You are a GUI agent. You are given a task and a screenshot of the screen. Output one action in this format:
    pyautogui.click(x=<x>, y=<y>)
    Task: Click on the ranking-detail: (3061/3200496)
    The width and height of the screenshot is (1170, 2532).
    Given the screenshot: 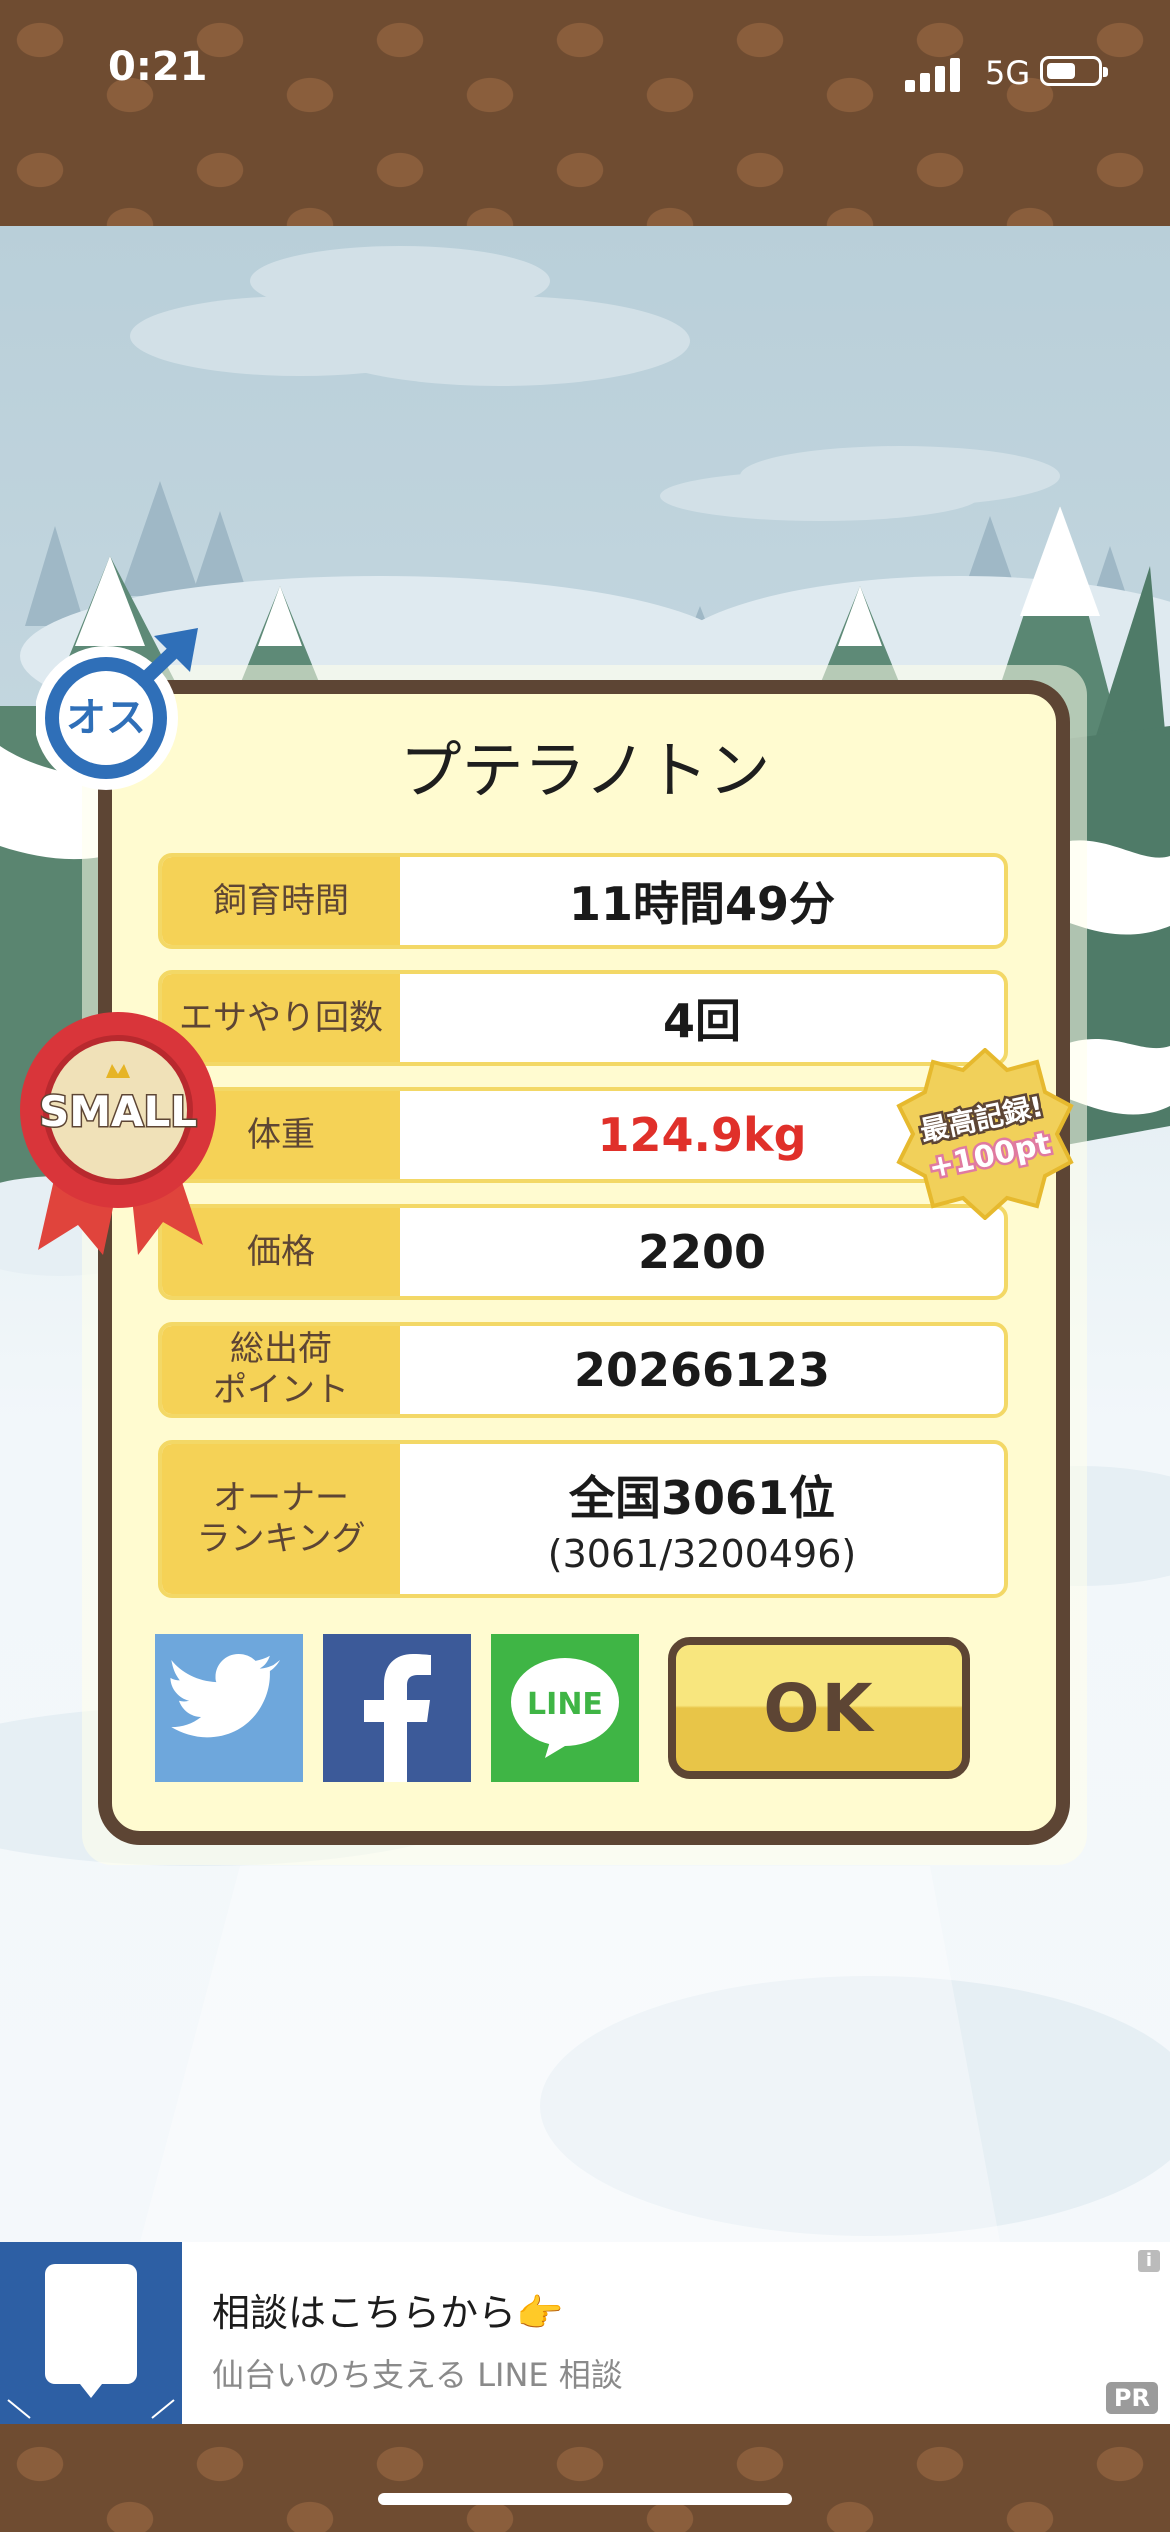 What is the action you would take?
    pyautogui.click(x=702, y=1554)
    